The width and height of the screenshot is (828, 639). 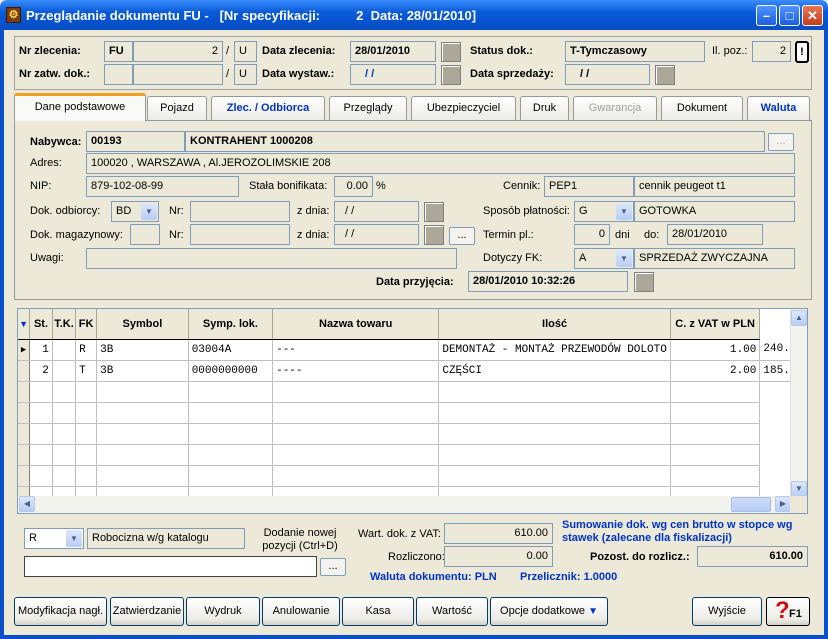 I want to click on new-item-input, so click(x=170, y=566).